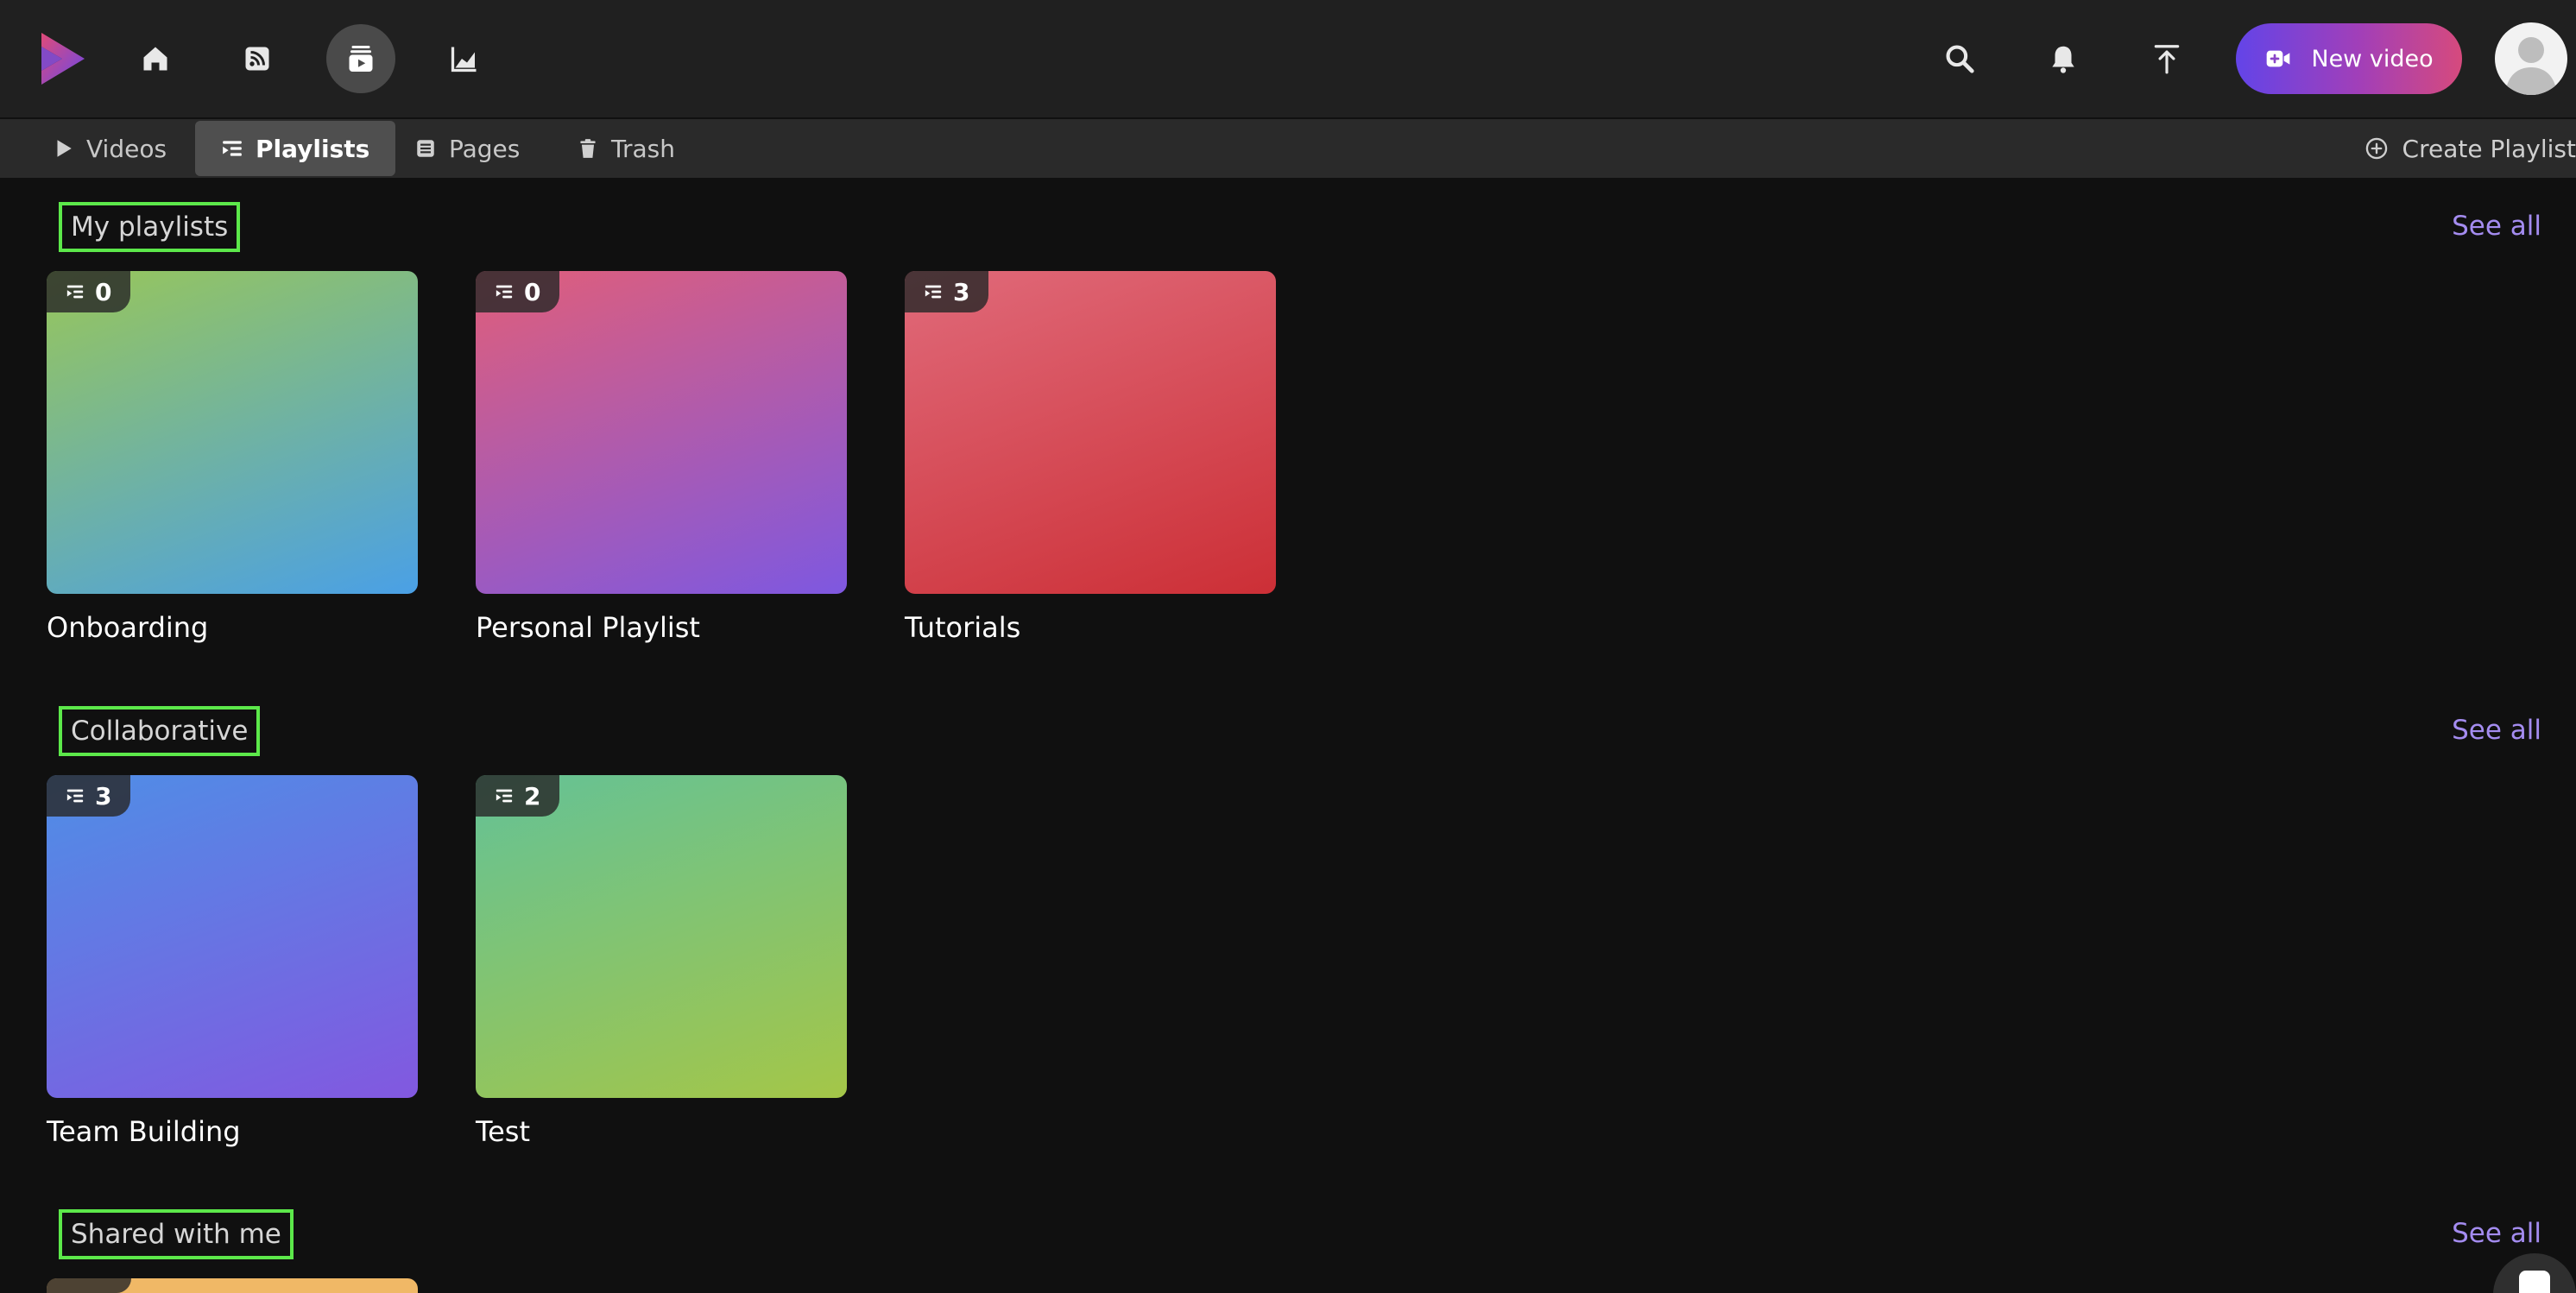  I want to click on create-playlist-button: Create Playlist, so click(2470, 149).